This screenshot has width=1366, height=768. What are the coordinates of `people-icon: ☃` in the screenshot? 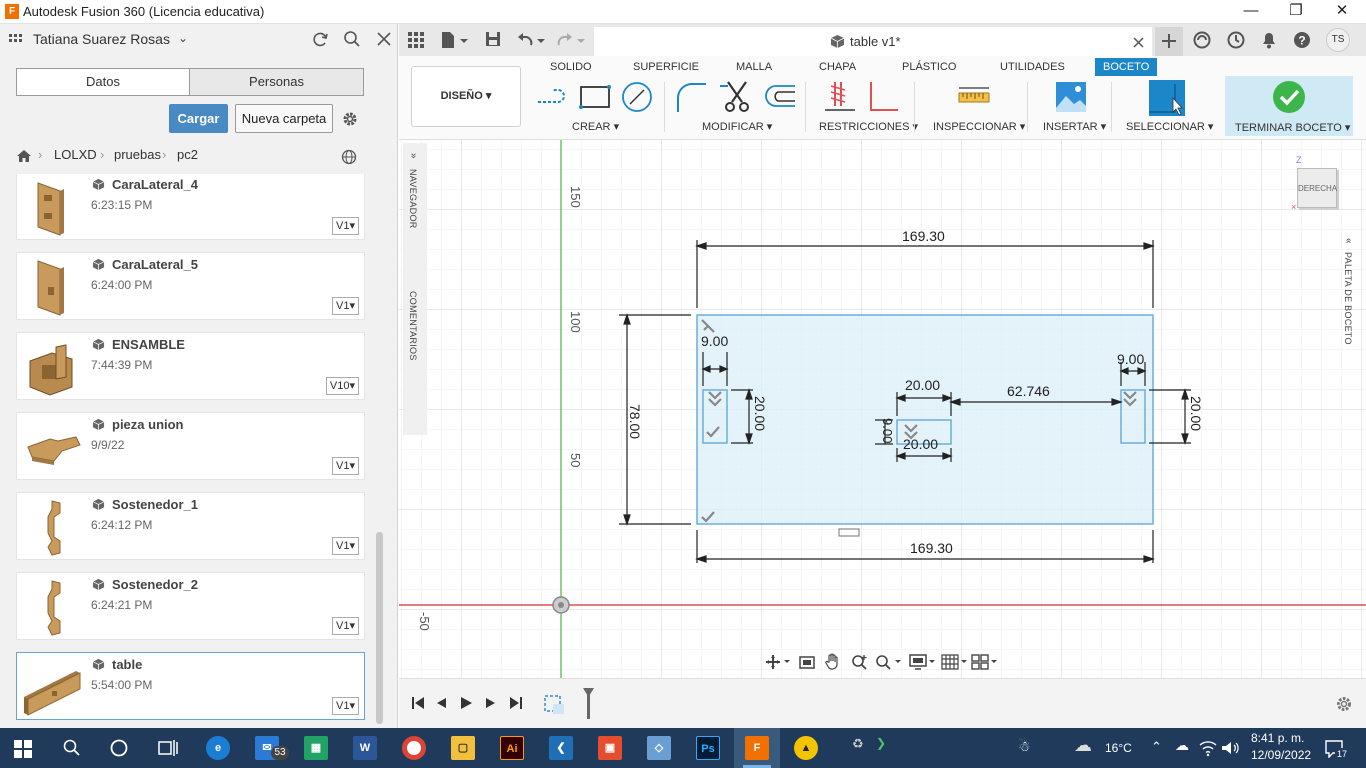 It's located at (1024, 746).